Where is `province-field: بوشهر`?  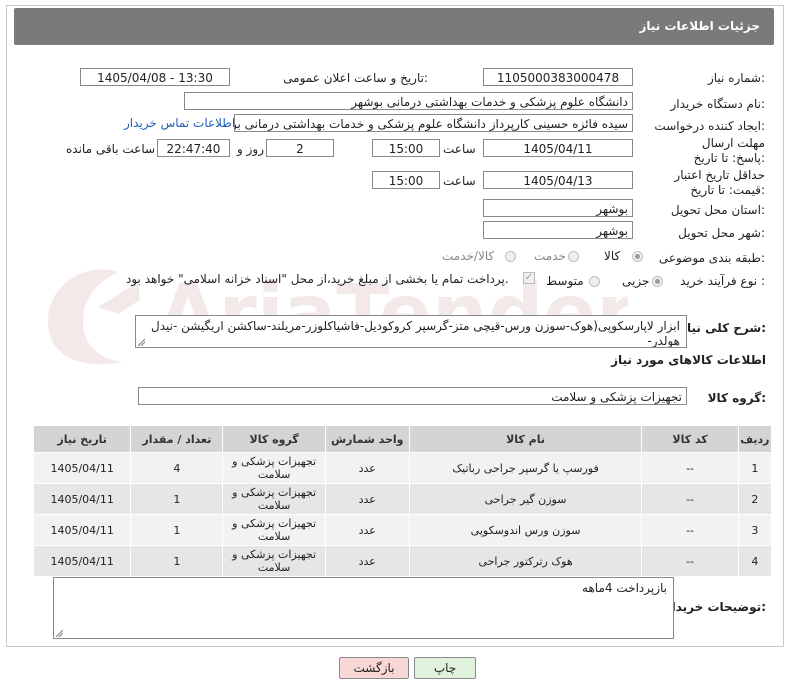 province-field: بوشهر is located at coordinates (558, 208).